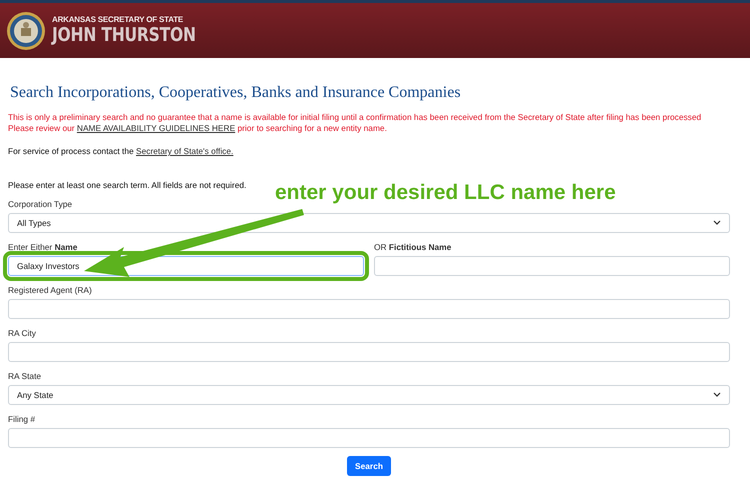 This screenshot has width=750, height=497. I want to click on field-label: RA City, so click(22, 333).